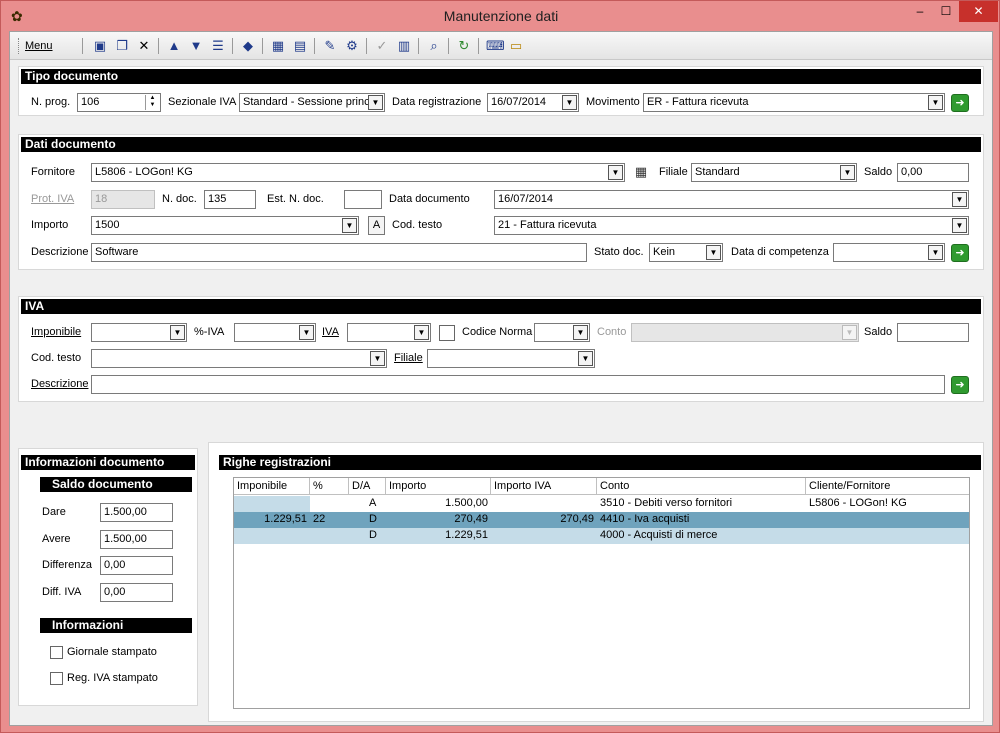 The width and height of the screenshot is (1000, 733). Describe the element at coordinates (174, 46) in the screenshot. I see `arrow-up-icon: ▲` at that location.